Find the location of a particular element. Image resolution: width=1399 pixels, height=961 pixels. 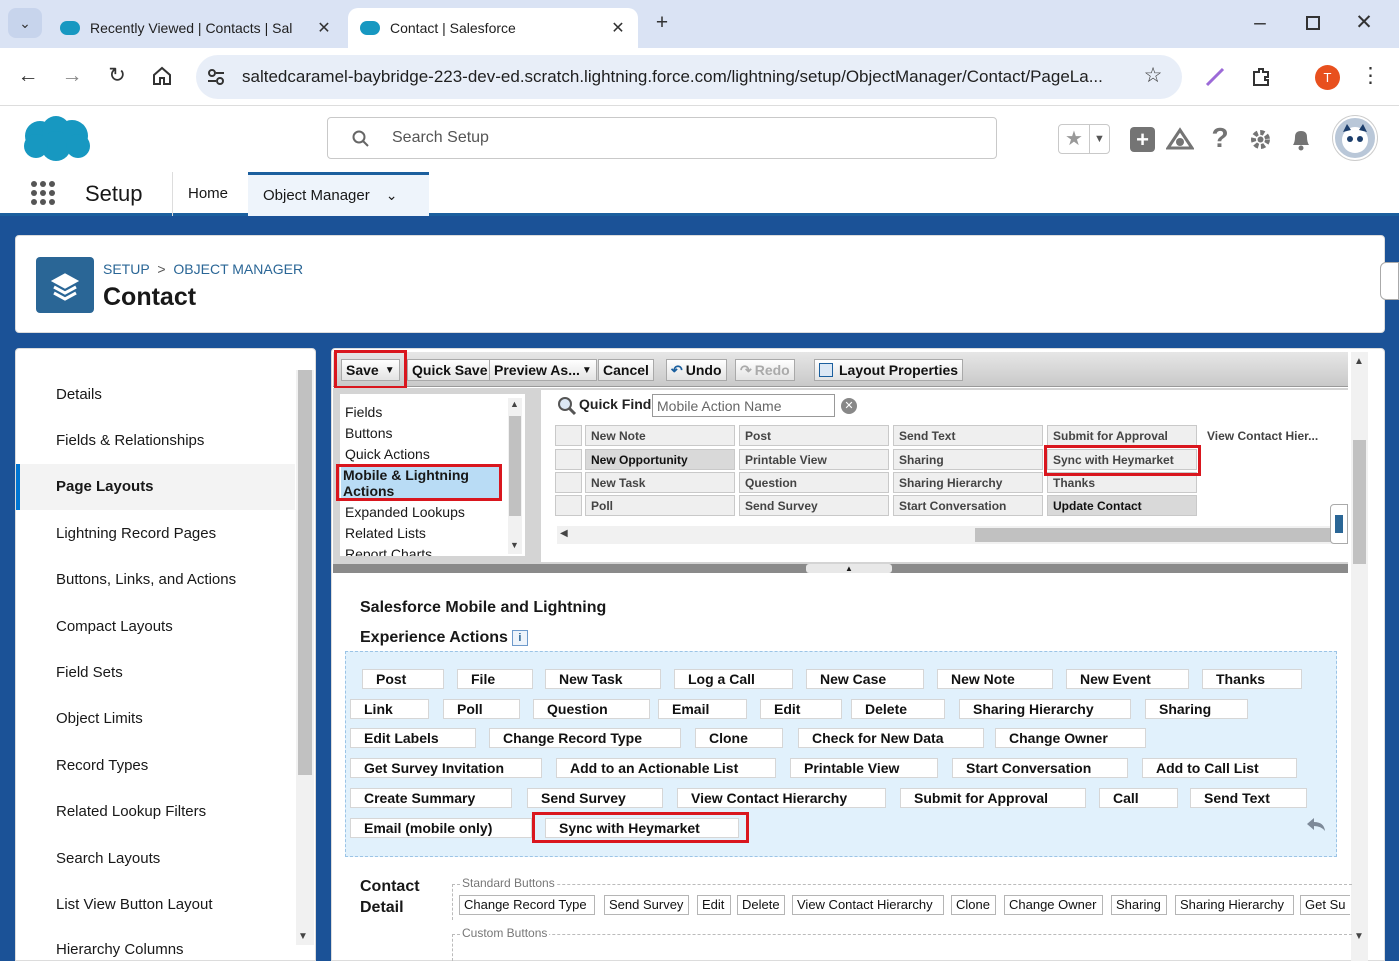

notifications-bell-icon is located at coordinates (1301, 139).